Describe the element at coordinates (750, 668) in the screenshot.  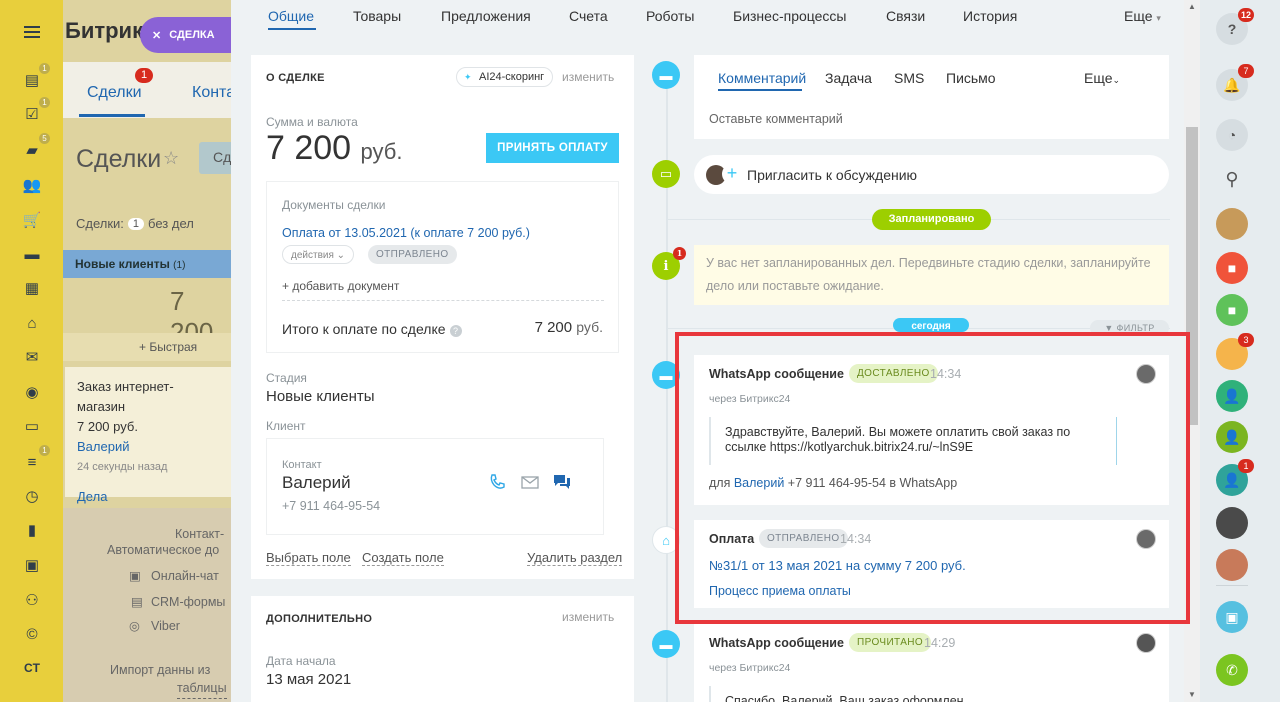
I see `via-bitrix: через Битрикс24` at that location.